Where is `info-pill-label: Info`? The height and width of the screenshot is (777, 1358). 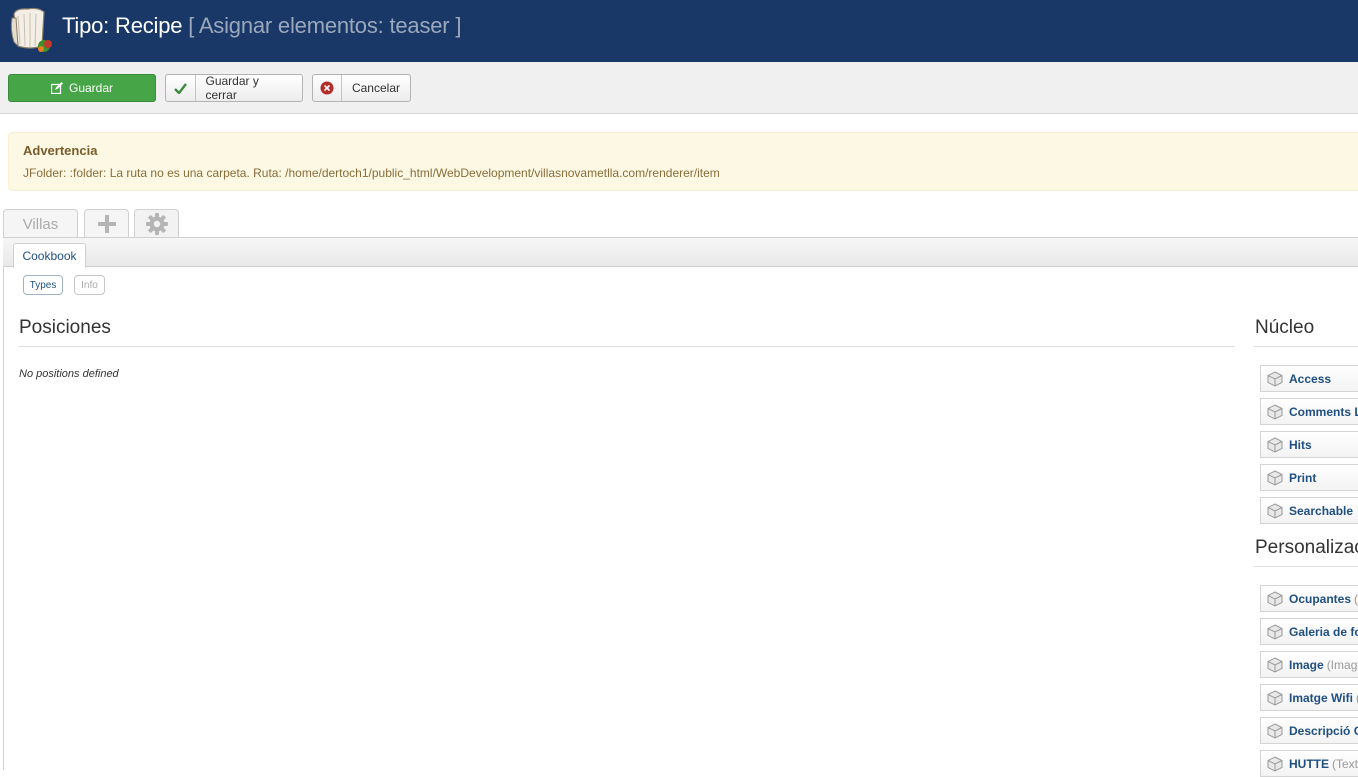
info-pill-label: Info is located at coordinates (89, 285).